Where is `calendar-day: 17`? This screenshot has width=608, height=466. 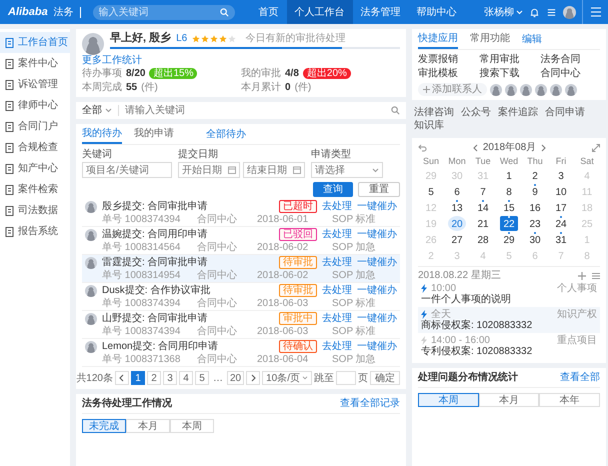
calendar-day: 17 is located at coordinates (561, 207).